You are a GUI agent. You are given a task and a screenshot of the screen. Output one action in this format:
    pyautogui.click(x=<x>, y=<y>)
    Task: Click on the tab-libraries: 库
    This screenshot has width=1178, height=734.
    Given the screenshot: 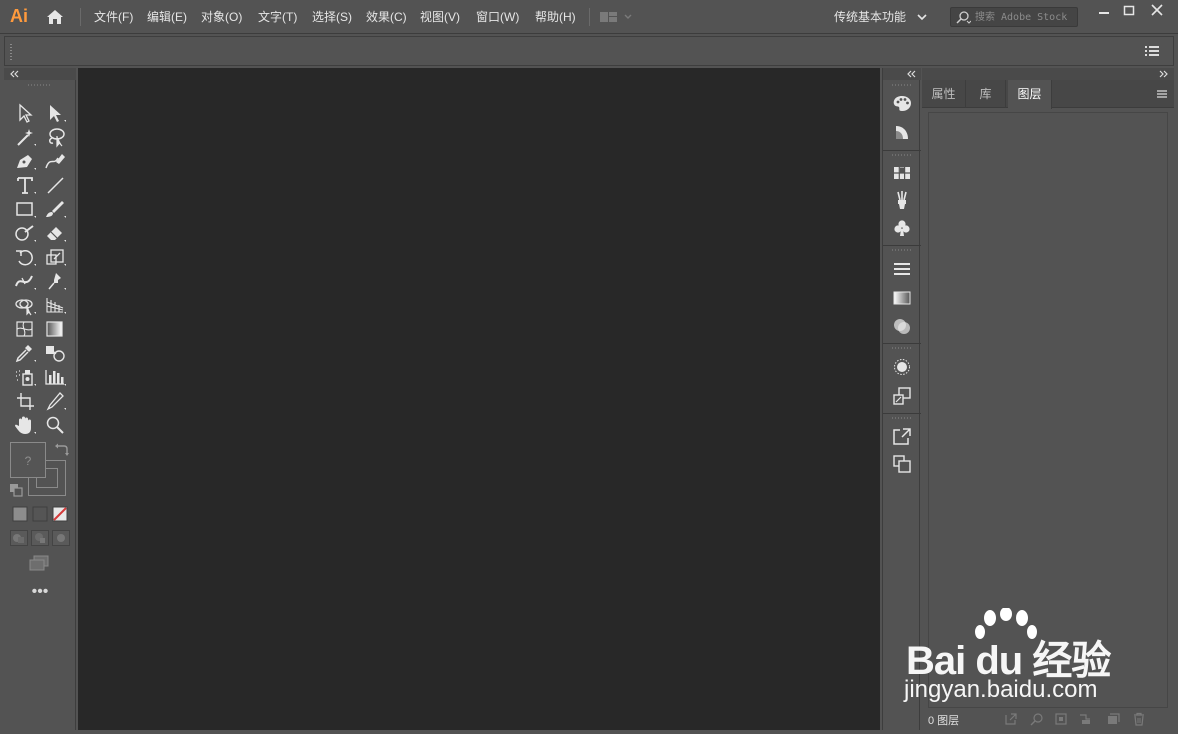 What is the action you would take?
    pyautogui.click(x=986, y=94)
    